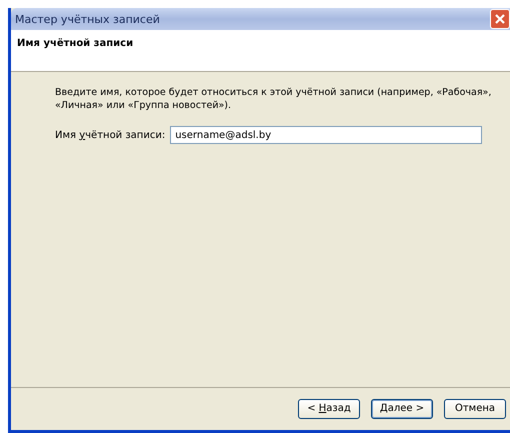 This screenshot has width=510, height=433. Describe the element at coordinates (326, 135) in the screenshot. I see `account-name-field: username@adsl.by` at that location.